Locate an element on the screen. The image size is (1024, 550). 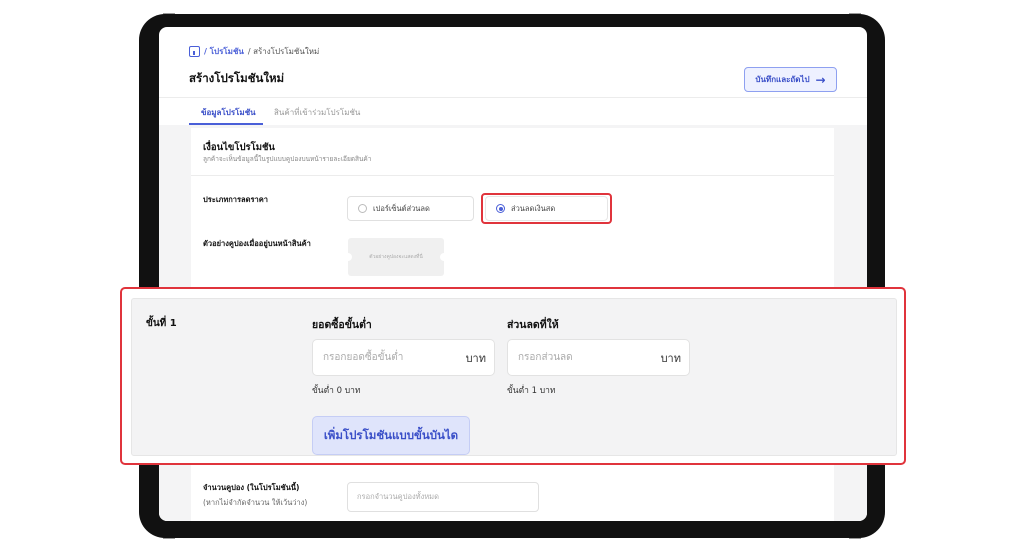
breadcrumb: / โปรโมชัน / สร้างโปรโมชันใหม่ is located at coordinates (254, 51).